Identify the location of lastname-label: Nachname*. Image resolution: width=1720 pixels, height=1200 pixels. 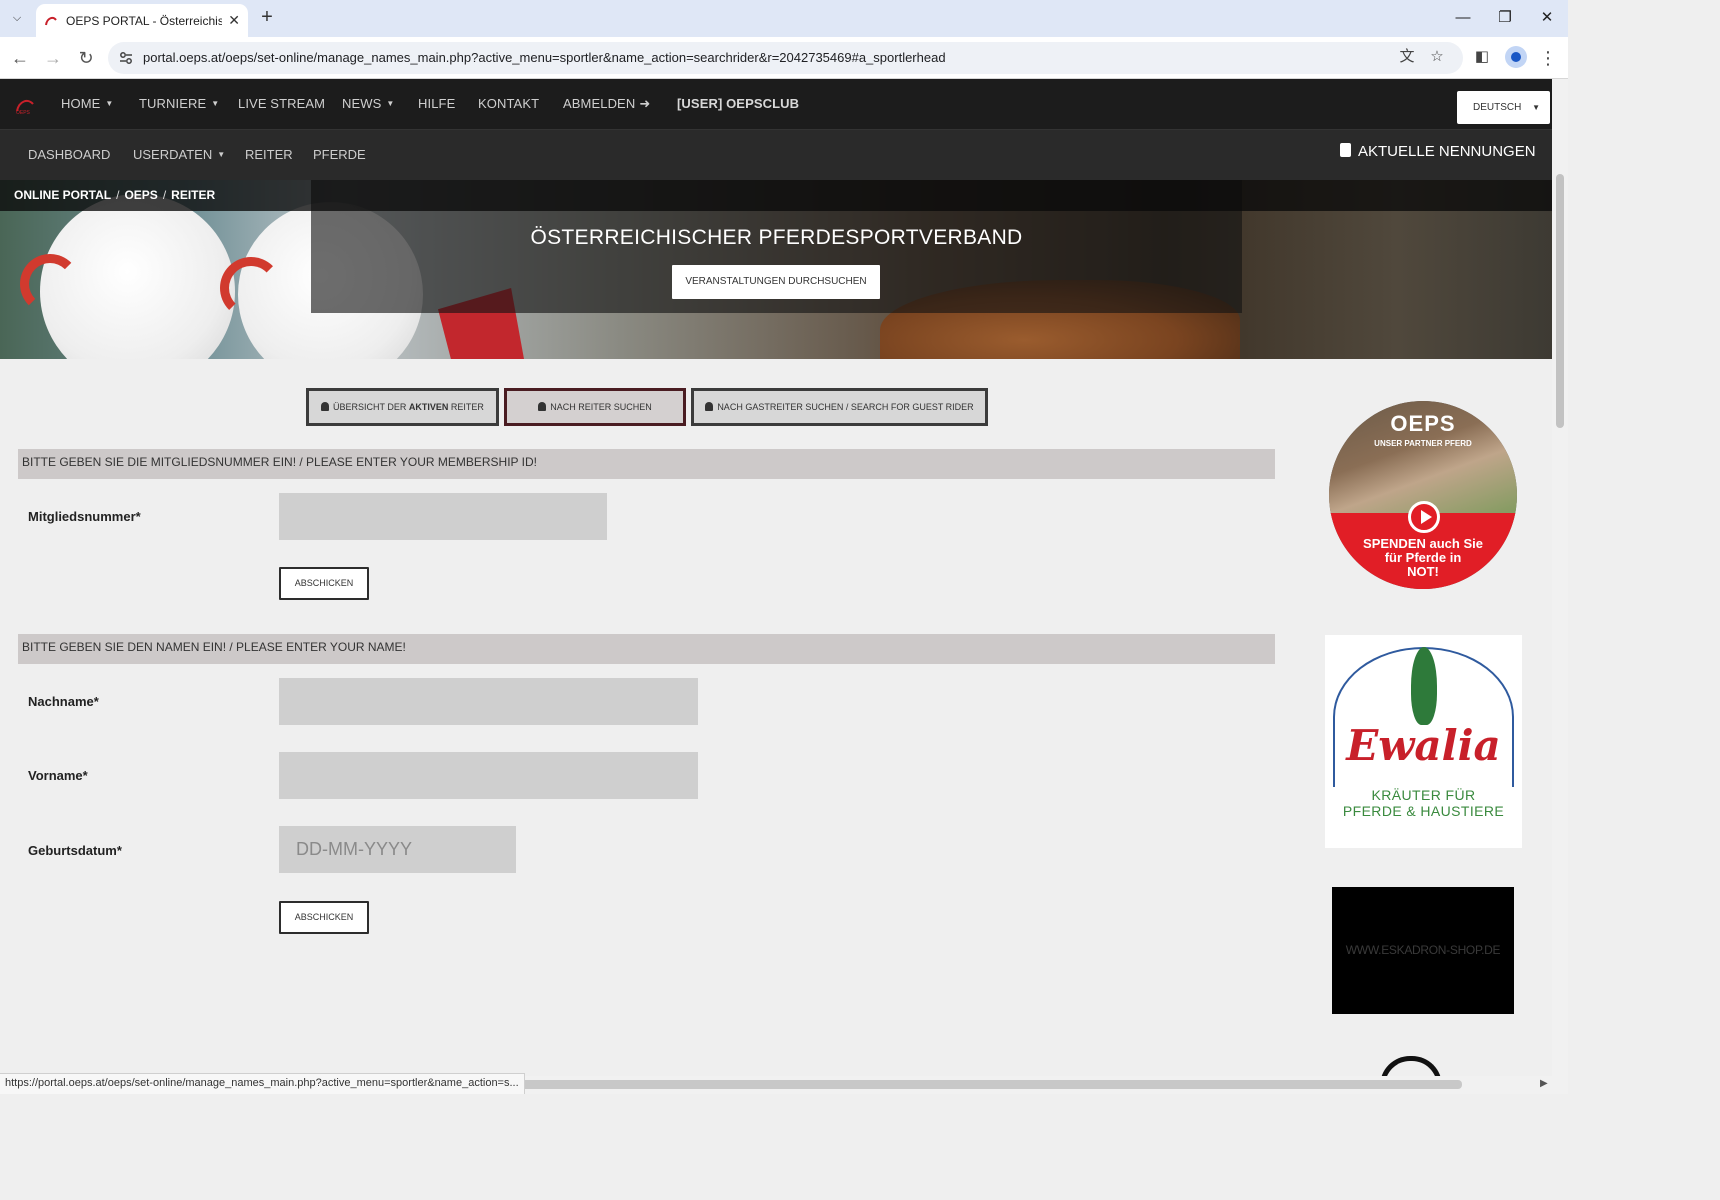
(63, 701).